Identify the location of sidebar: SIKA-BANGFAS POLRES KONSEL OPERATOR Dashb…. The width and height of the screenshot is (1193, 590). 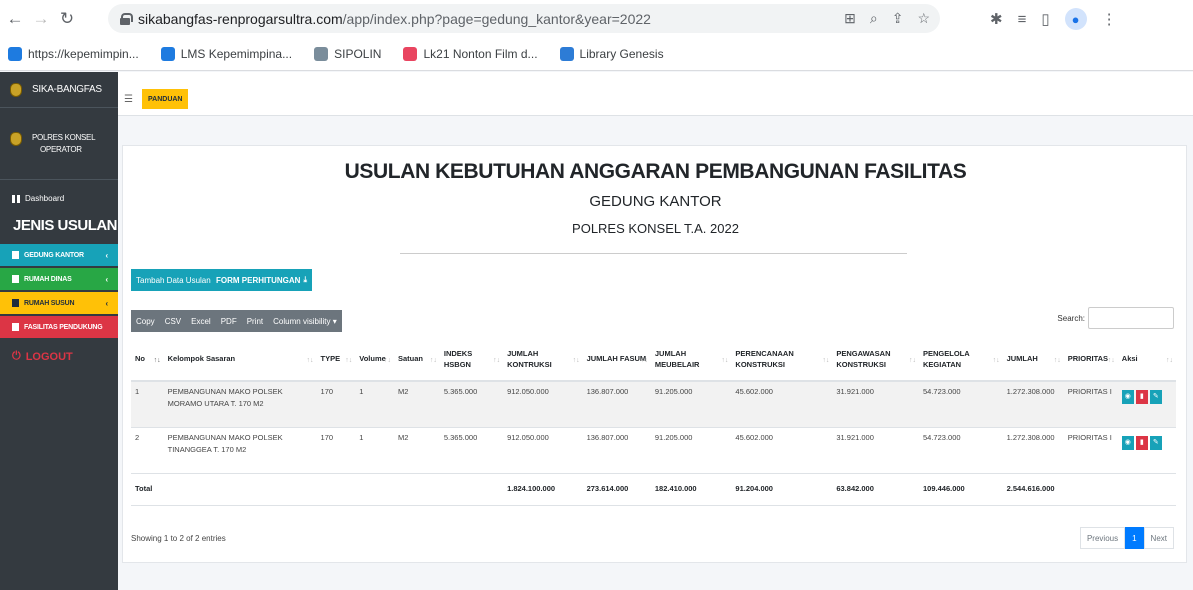
(59, 331).